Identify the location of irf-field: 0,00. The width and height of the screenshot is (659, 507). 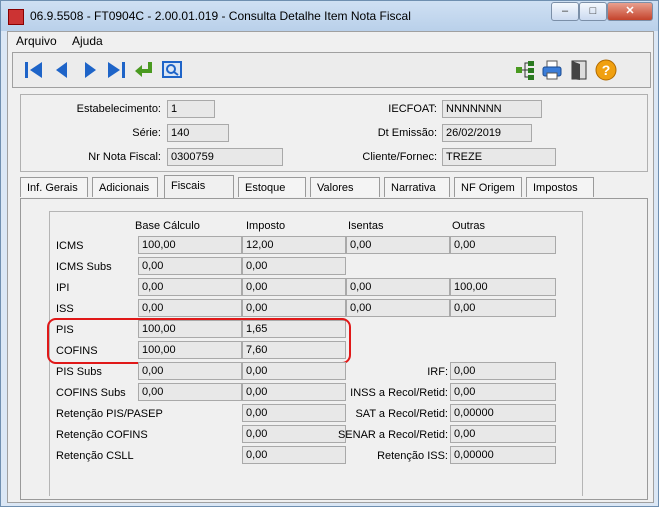
(503, 371).